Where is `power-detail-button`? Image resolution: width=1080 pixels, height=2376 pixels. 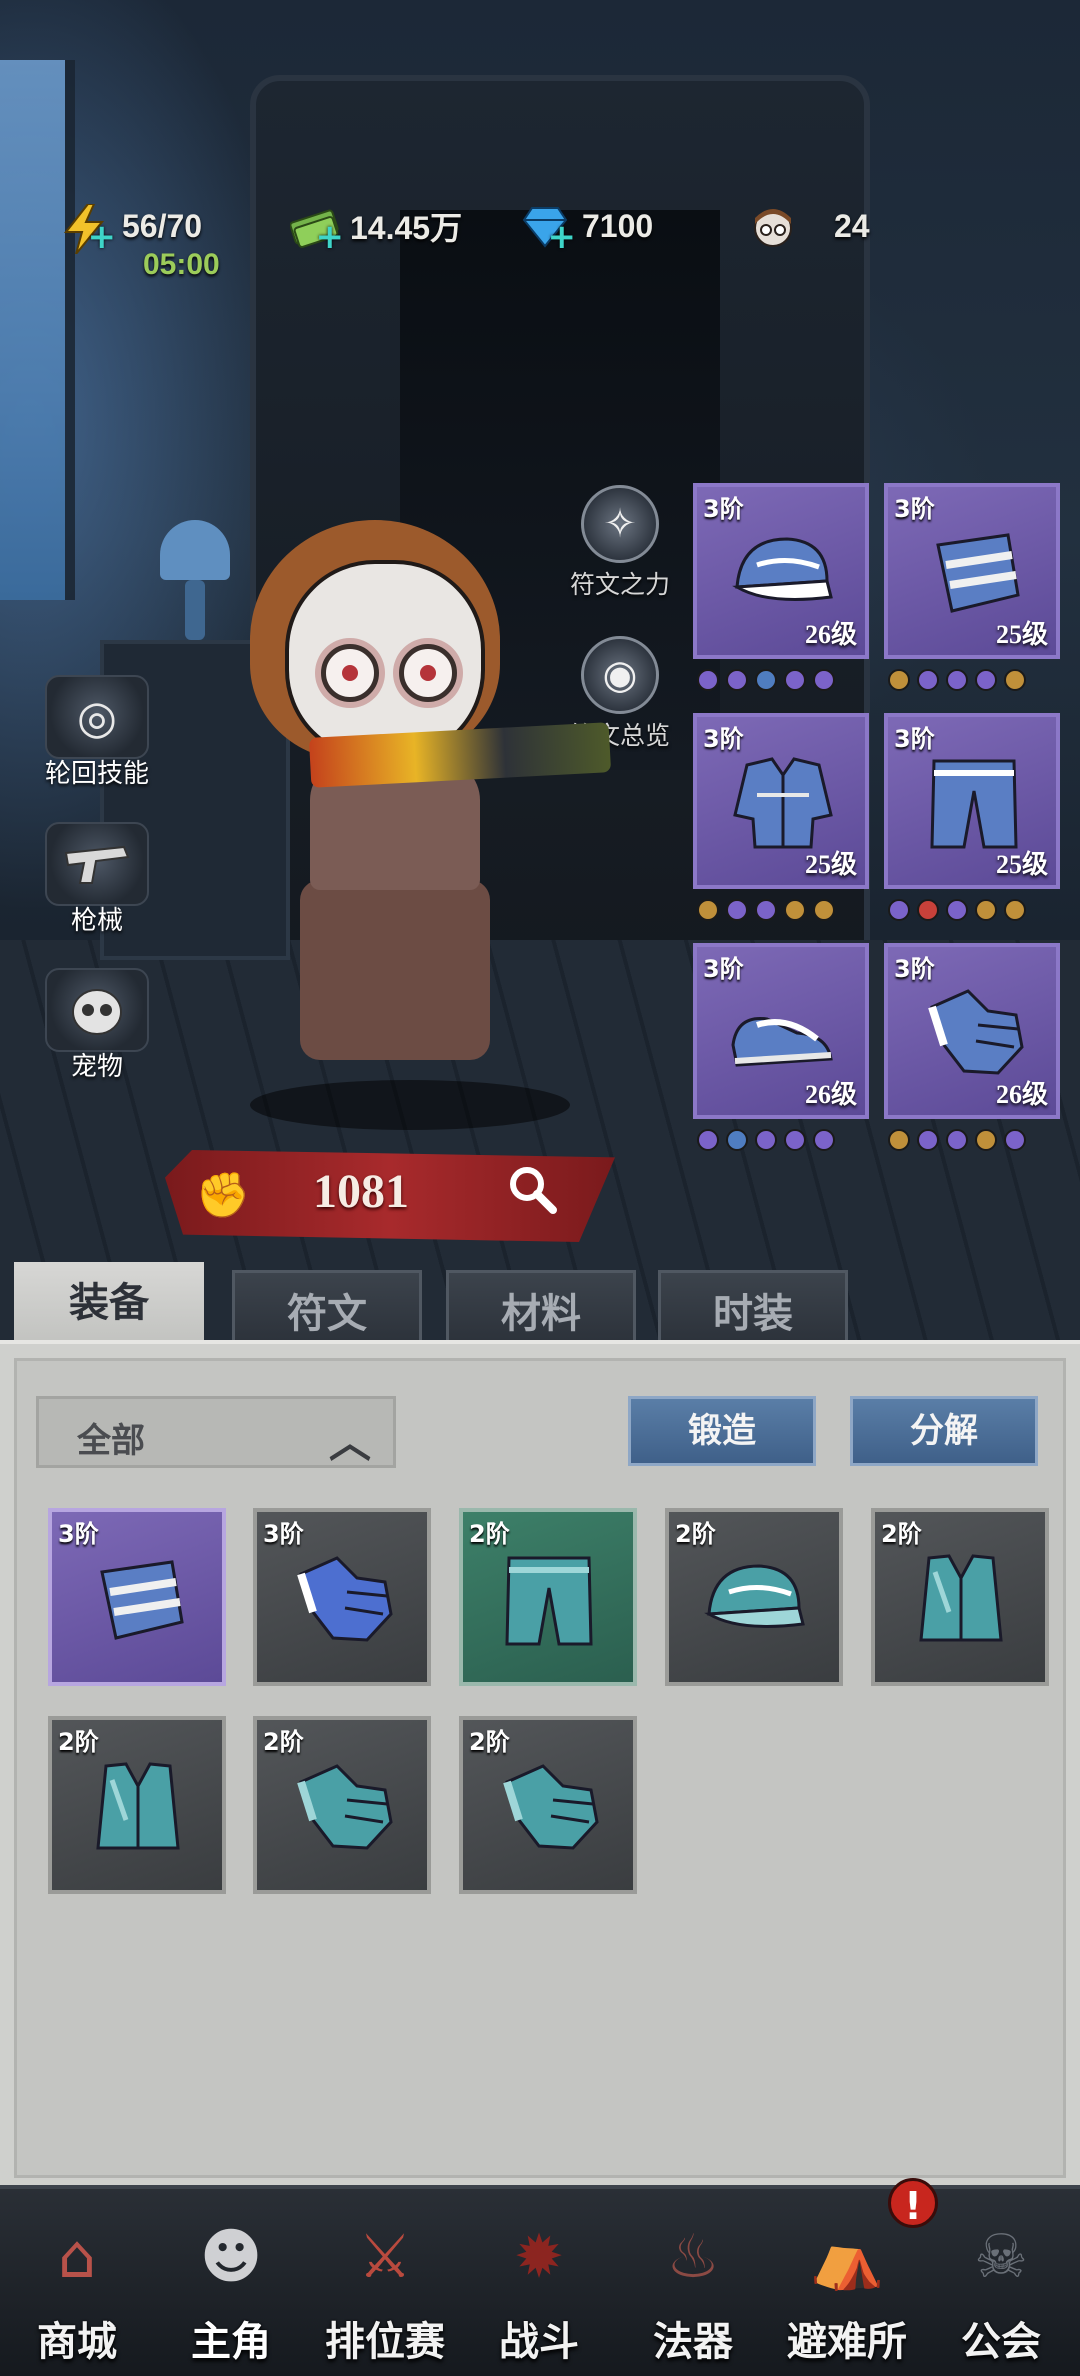 power-detail-button is located at coordinates (540, 1197).